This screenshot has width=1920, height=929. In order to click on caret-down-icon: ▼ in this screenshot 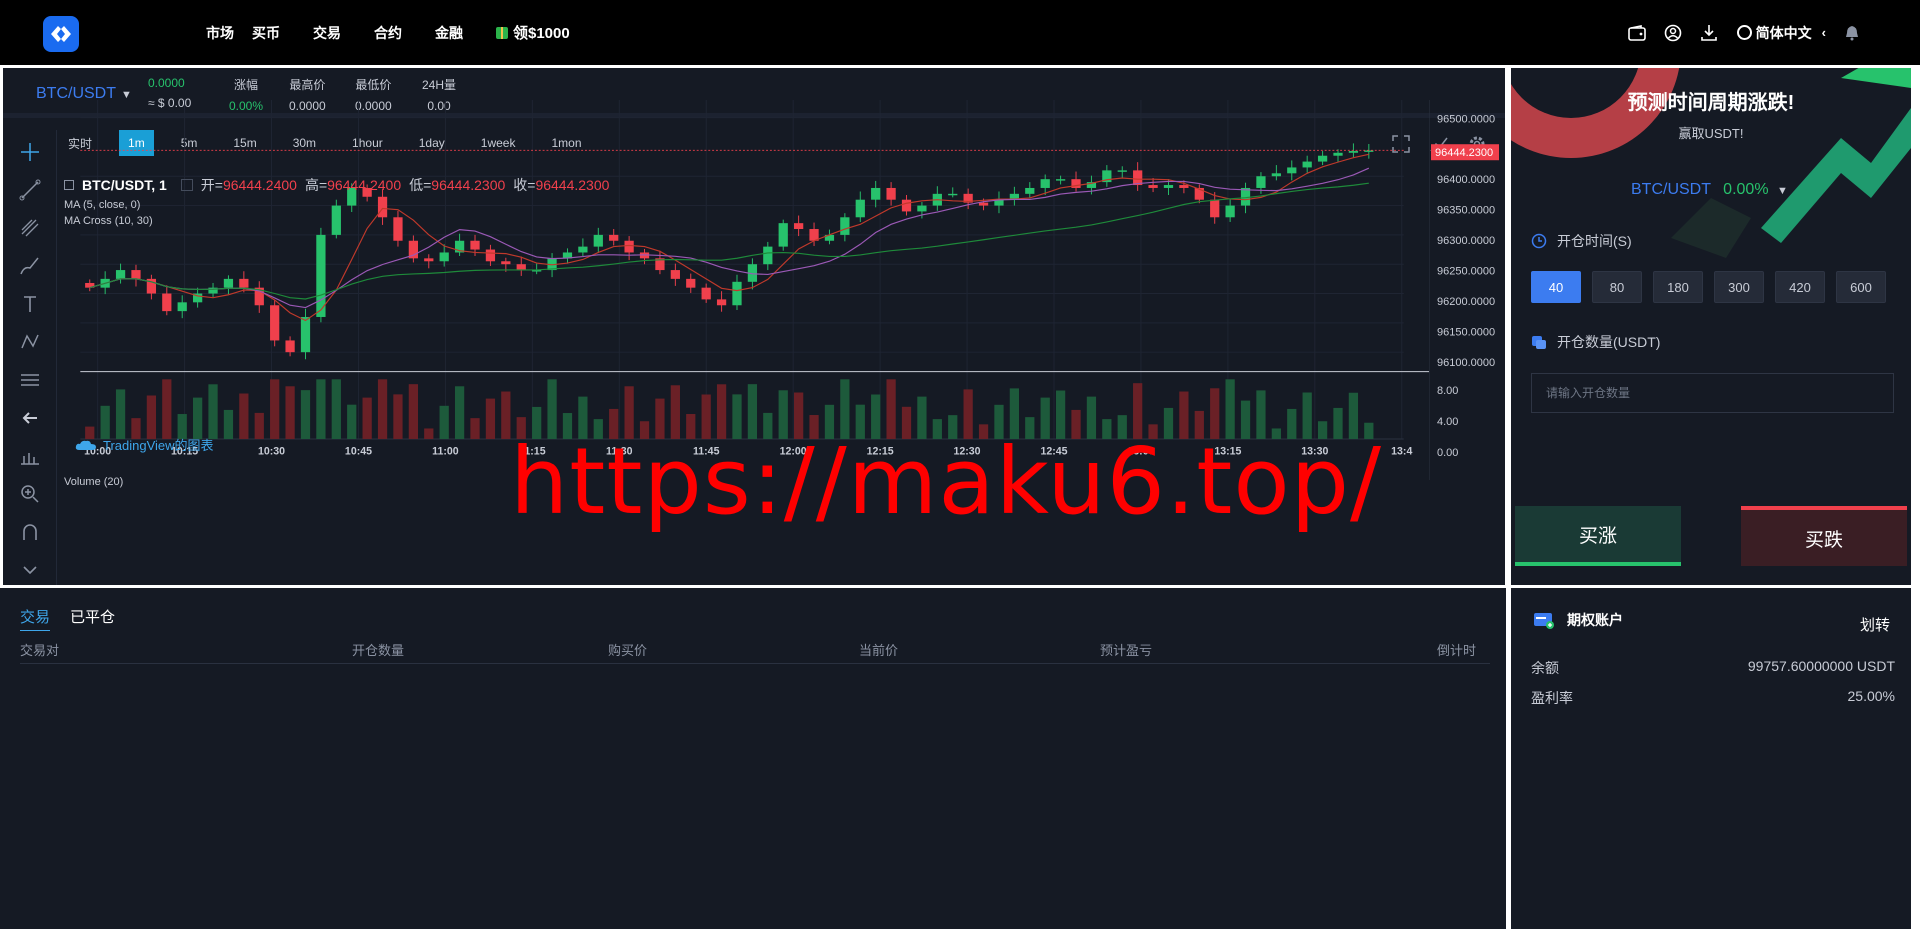, I will do `click(1782, 191)`.